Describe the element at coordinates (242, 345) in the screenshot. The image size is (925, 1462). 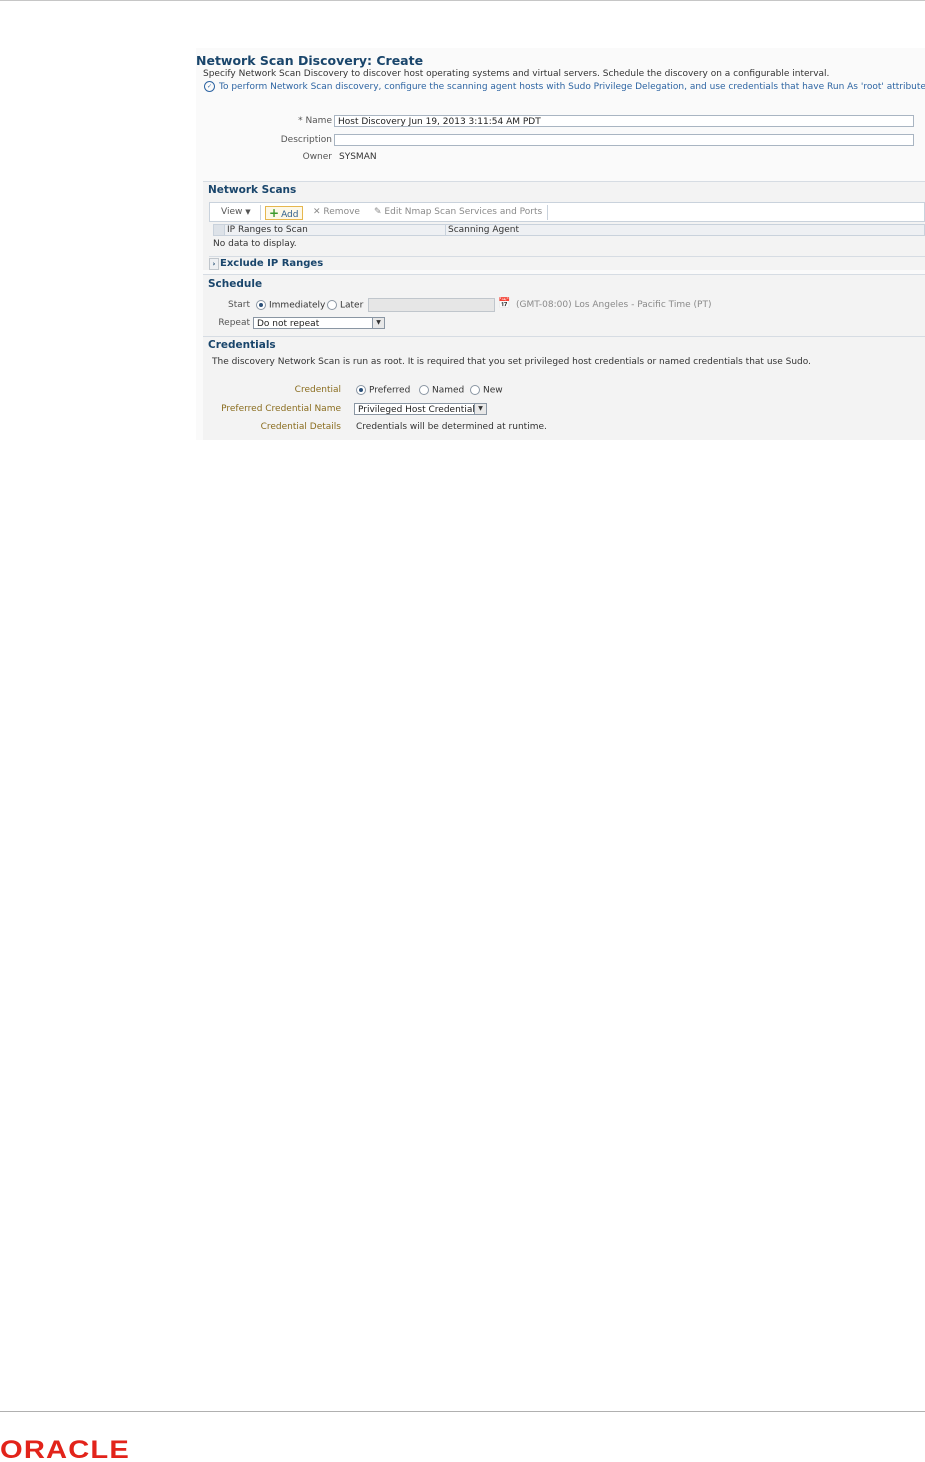
I see `credentials-title: Credentials` at that location.